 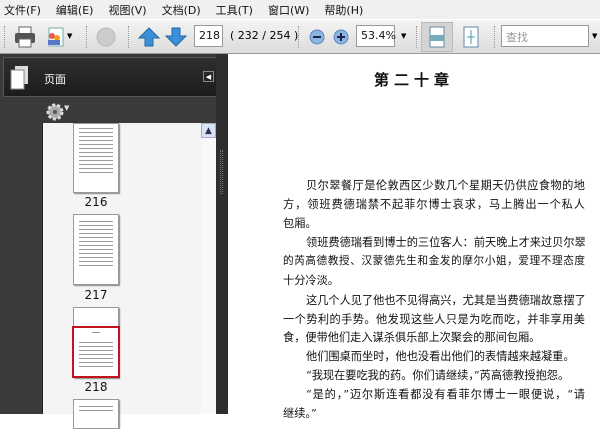 What do you see at coordinates (434, 261) in the screenshot?
I see `text-line: 的芮高德教授、汉蒙德先生和金发的摩尔小姐，爱理不理态度` at bounding box center [434, 261].